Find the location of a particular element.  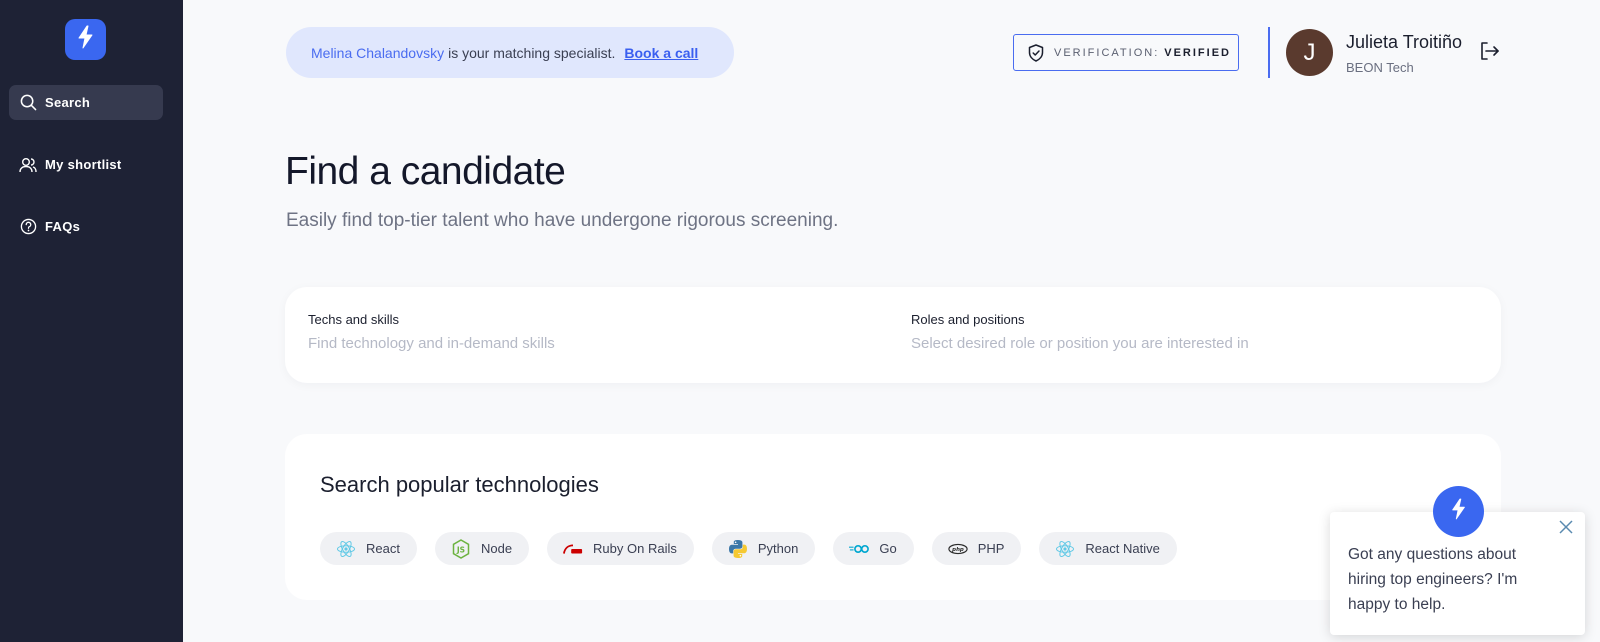

logout-icon is located at coordinates (1489, 53).